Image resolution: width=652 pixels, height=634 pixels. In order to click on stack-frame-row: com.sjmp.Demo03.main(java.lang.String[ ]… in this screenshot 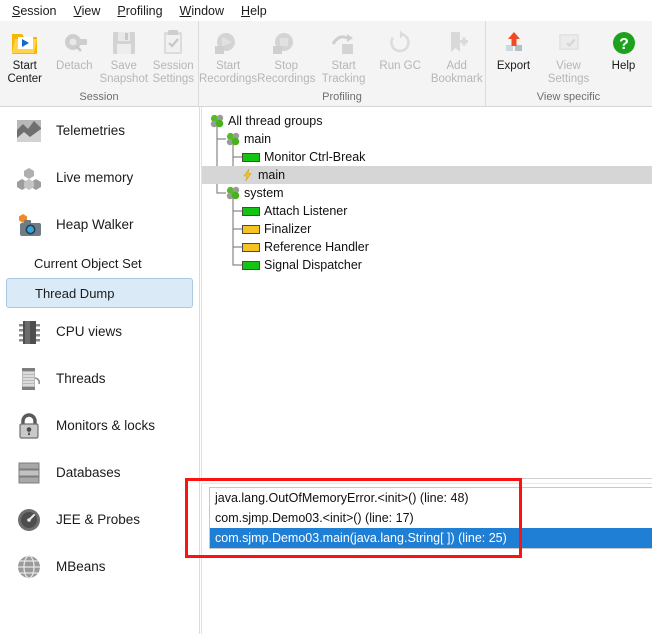, I will do `click(431, 538)`.